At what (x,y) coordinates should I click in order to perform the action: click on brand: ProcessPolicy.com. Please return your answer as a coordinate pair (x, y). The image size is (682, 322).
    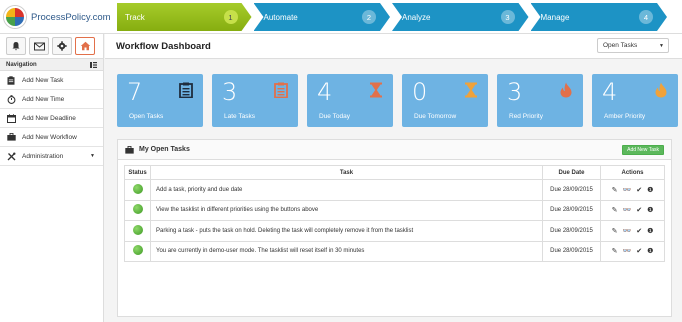
    Looking at the image, I should click on (59, 17).